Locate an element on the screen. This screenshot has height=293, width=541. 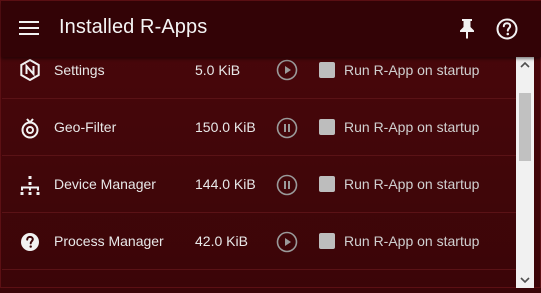
app-size: 42.0 KiB is located at coordinates (221, 241).